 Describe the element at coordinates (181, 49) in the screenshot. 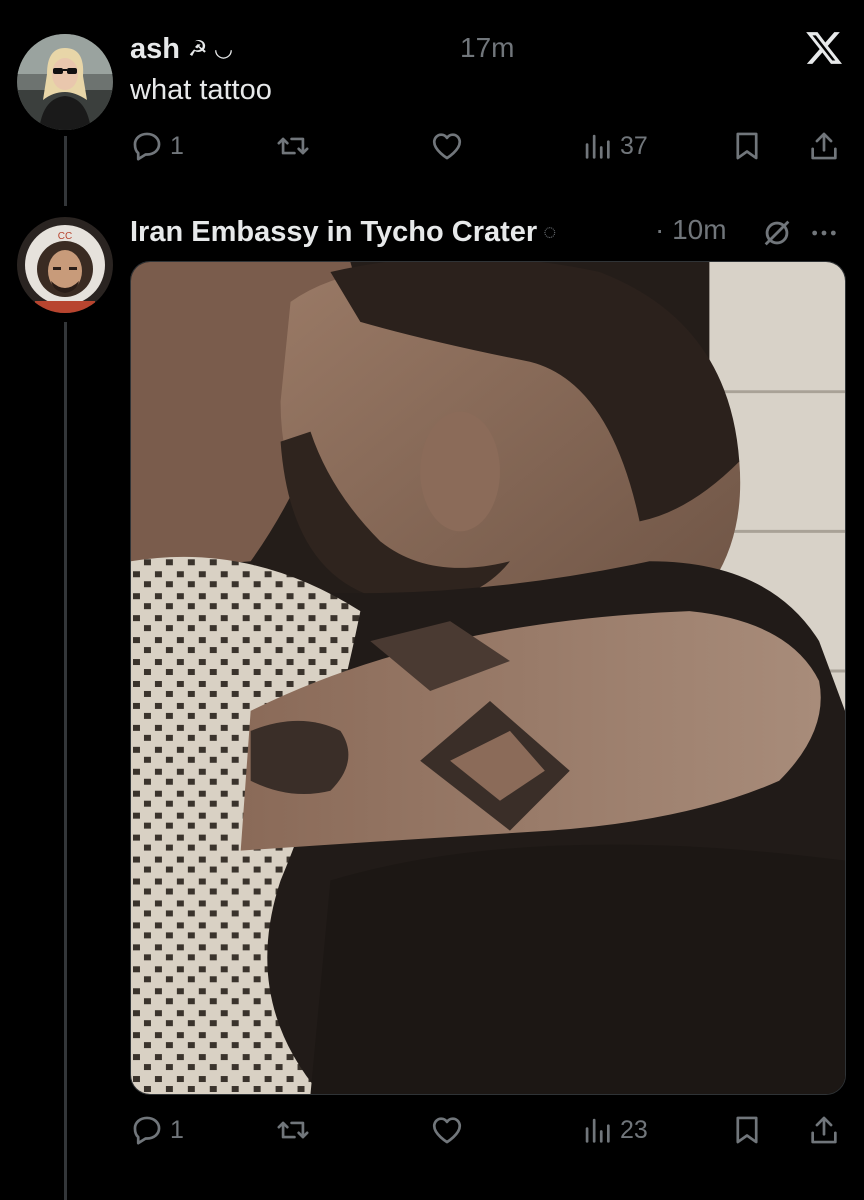

I see `tweet-header: ash ☭ ◡` at that location.